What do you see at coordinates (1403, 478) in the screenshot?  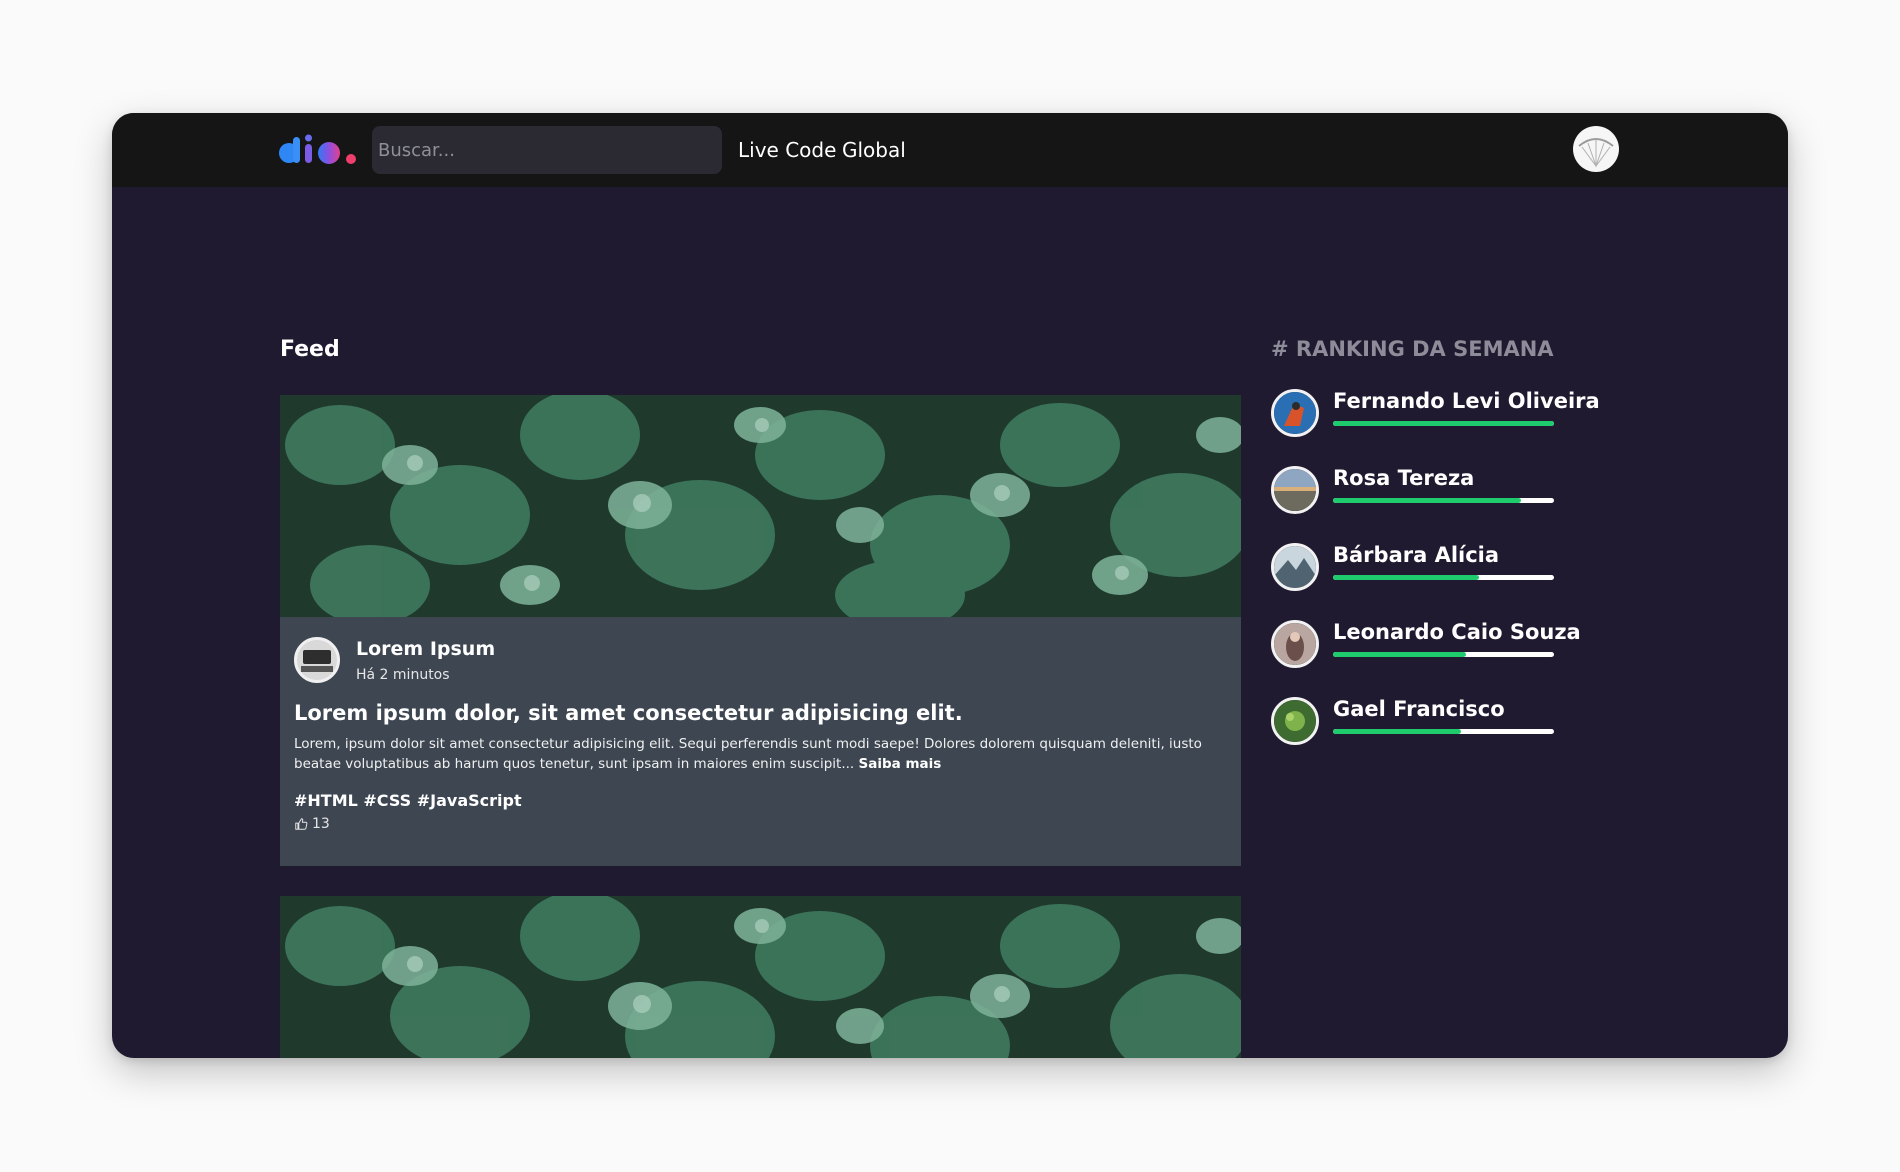 I see `ranking-name: Rosa Tereza` at bounding box center [1403, 478].